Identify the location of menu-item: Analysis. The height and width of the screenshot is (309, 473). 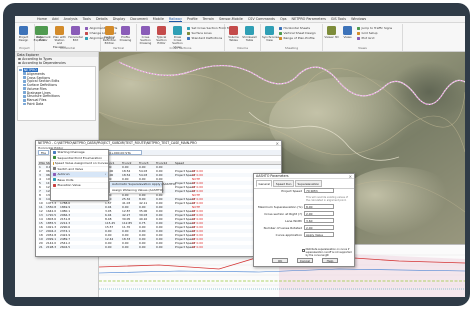
(71, 19).